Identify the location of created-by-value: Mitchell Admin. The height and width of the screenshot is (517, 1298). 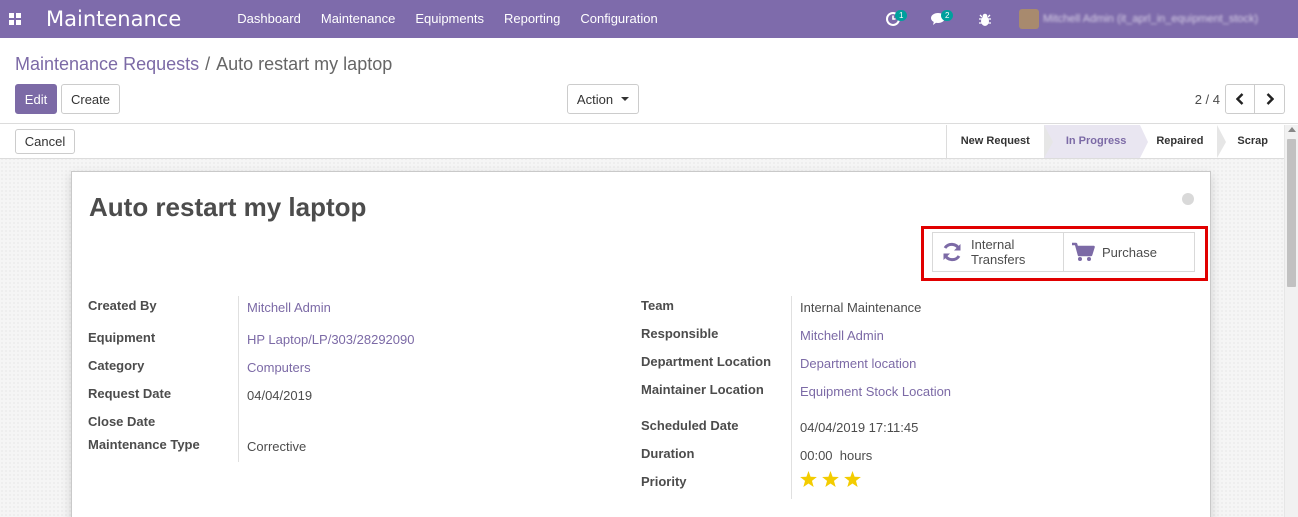
(289, 307).